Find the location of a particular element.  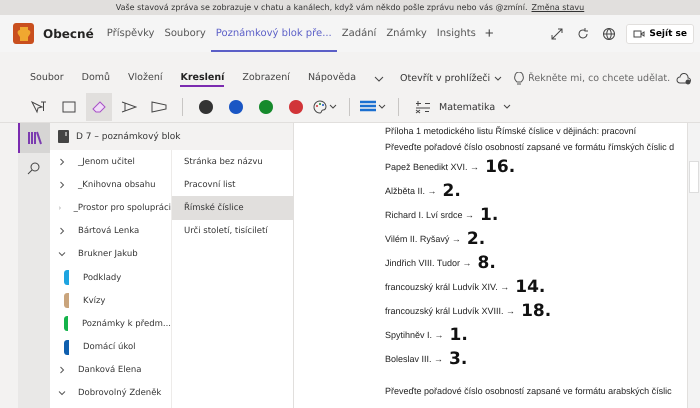

tell-me-field: Řekněte mi, co chcete udělat. is located at coordinates (599, 78).